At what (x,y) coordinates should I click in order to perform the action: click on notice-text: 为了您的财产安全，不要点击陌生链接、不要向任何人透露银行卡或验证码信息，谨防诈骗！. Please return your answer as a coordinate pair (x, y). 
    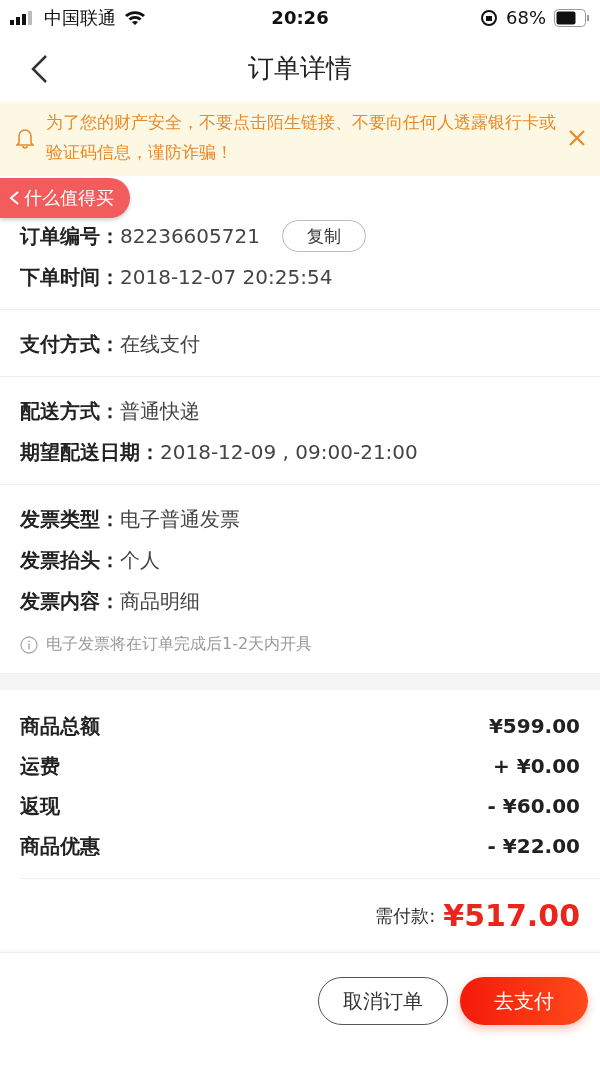
    Looking at the image, I should click on (301, 138).